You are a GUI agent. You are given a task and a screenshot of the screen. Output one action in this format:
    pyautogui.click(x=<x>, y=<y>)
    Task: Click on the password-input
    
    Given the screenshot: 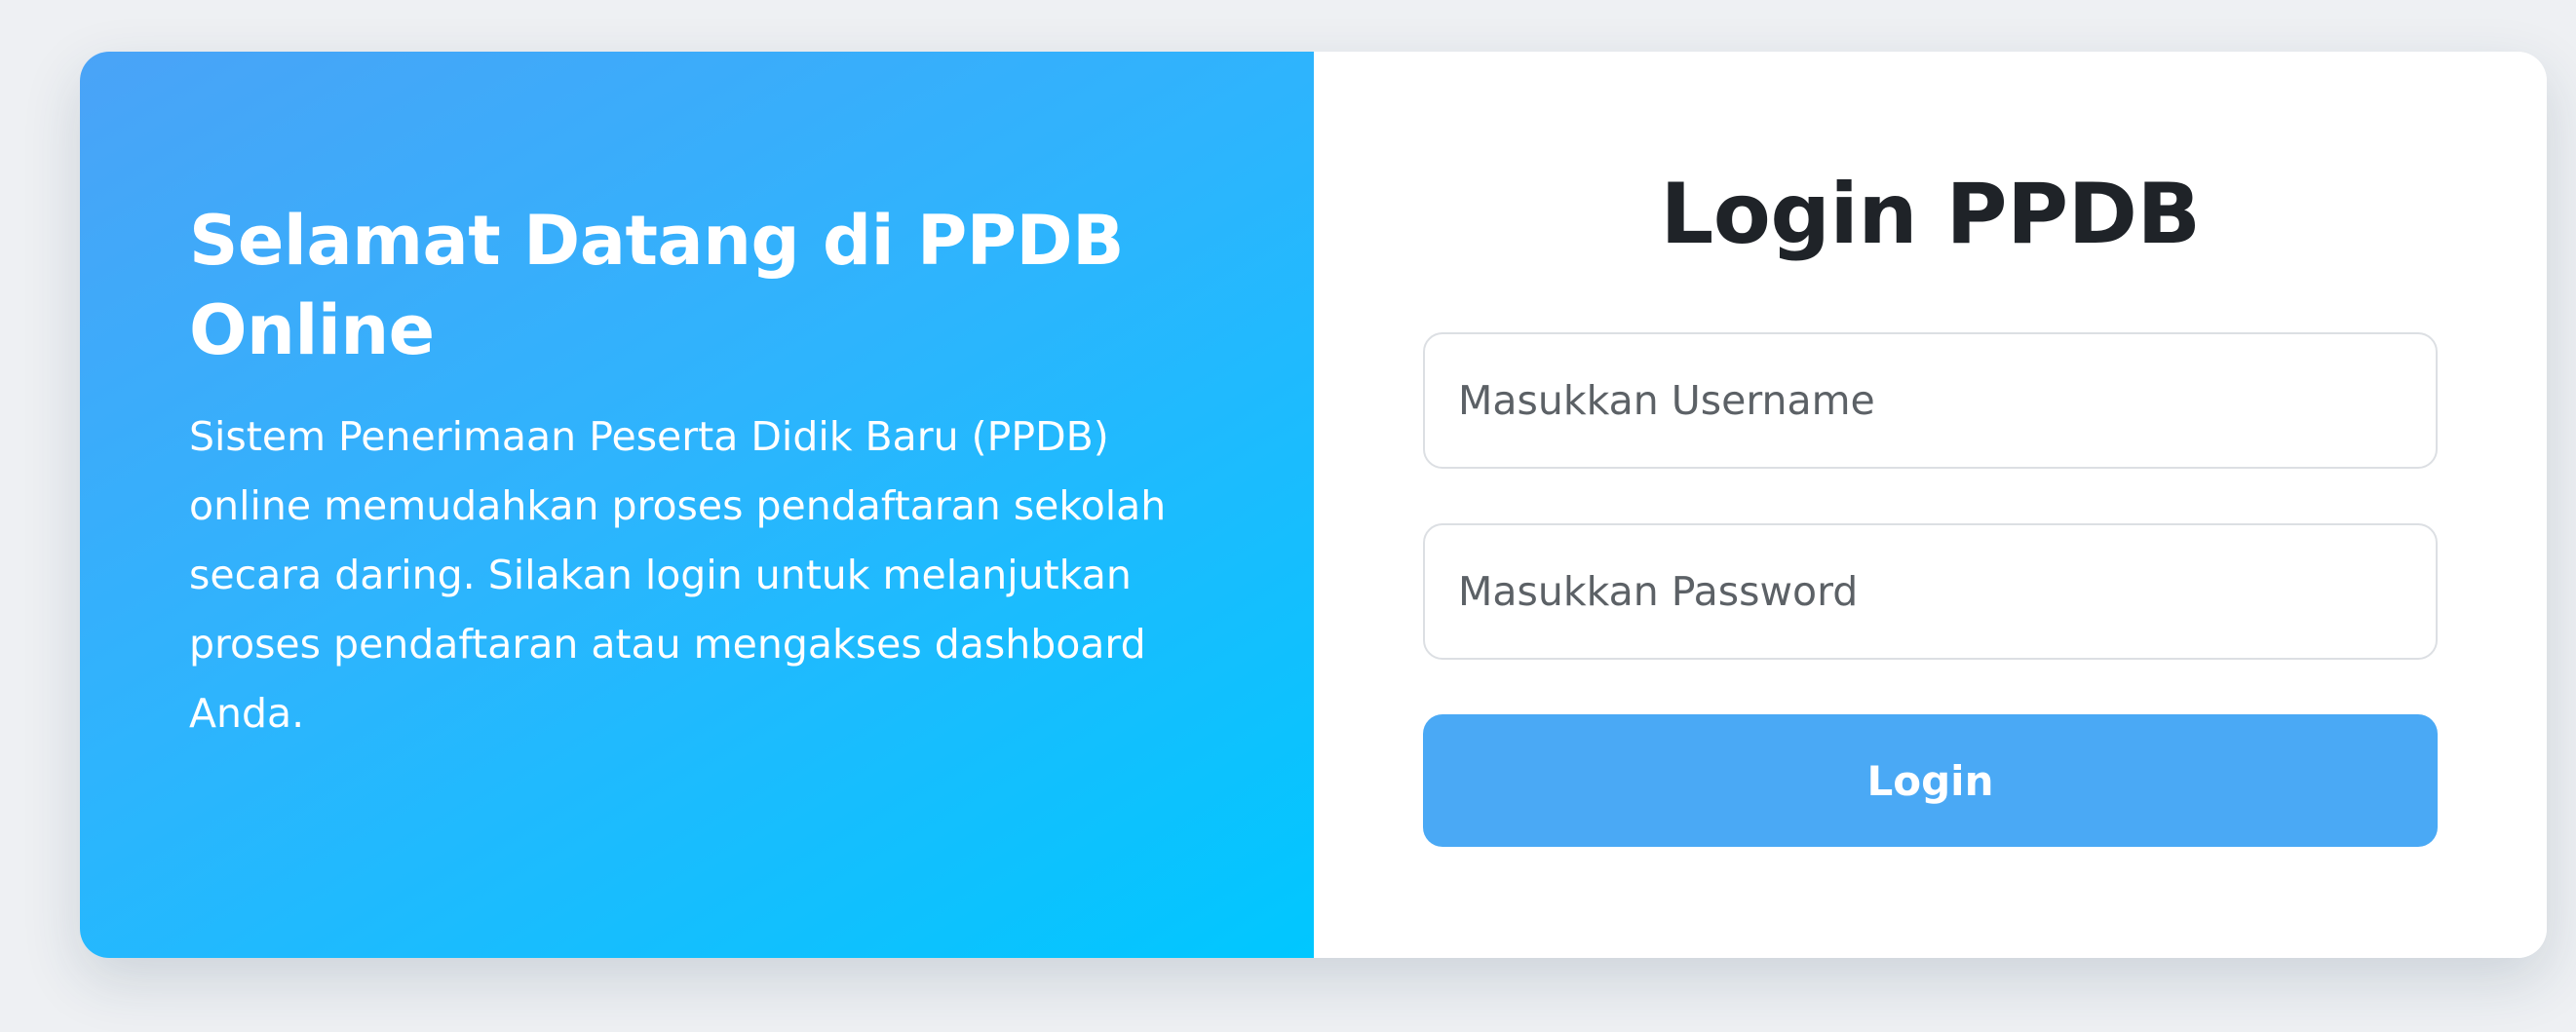 What is the action you would take?
    pyautogui.click(x=1930, y=592)
    